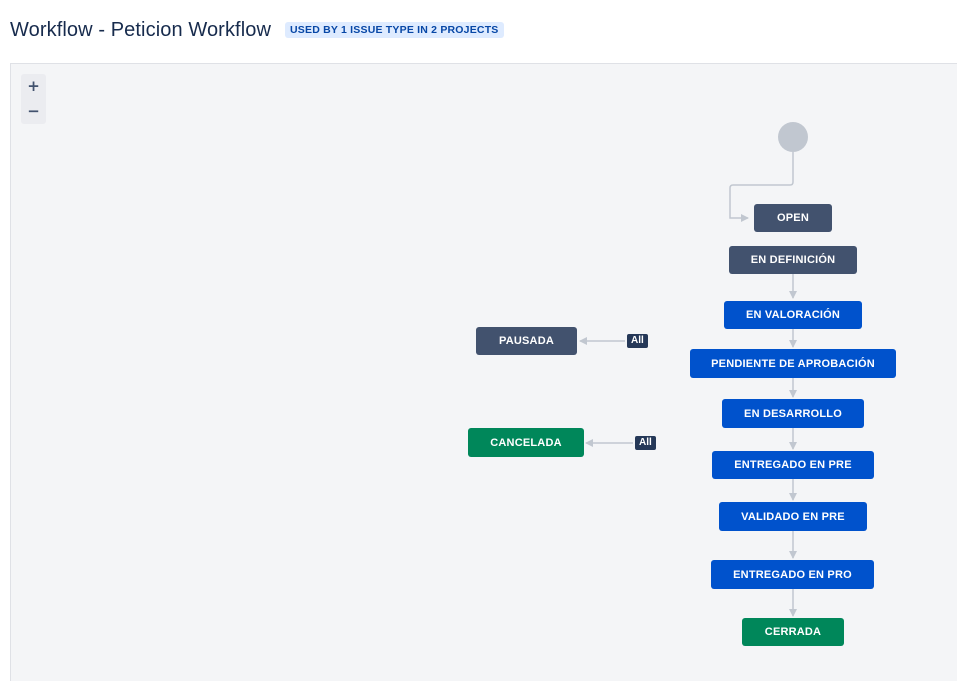  What do you see at coordinates (793, 632) in the screenshot?
I see `status-cerrada: CERRADA` at bounding box center [793, 632].